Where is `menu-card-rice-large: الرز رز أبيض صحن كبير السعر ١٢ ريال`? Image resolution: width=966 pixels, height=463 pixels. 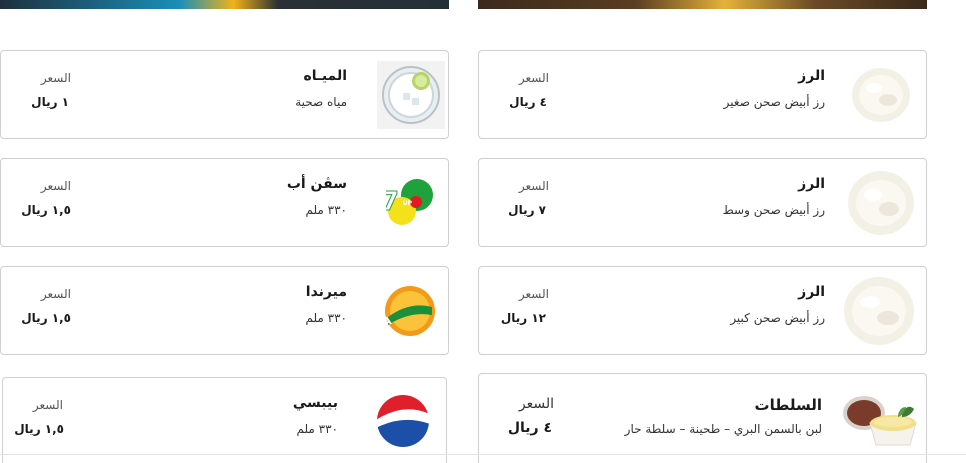 menu-card-rice-large: الرز رز أبيض صحن كبير السعر ١٢ ريال is located at coordinates (702, 310).